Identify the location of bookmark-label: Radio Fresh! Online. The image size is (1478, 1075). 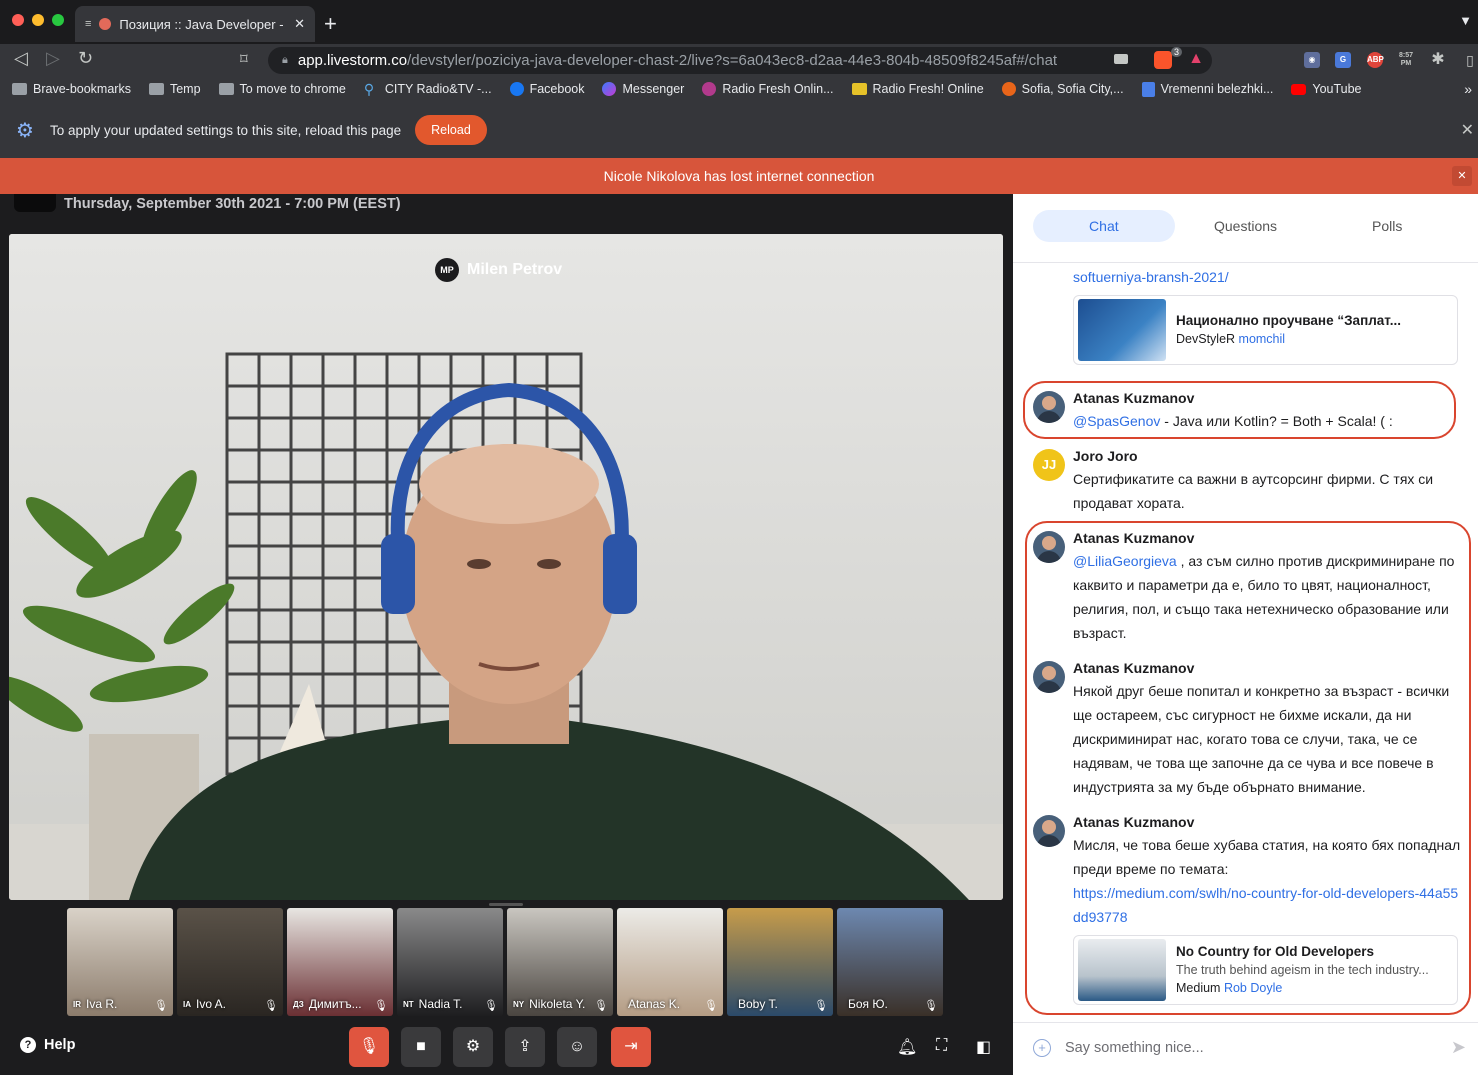
(928, 89).